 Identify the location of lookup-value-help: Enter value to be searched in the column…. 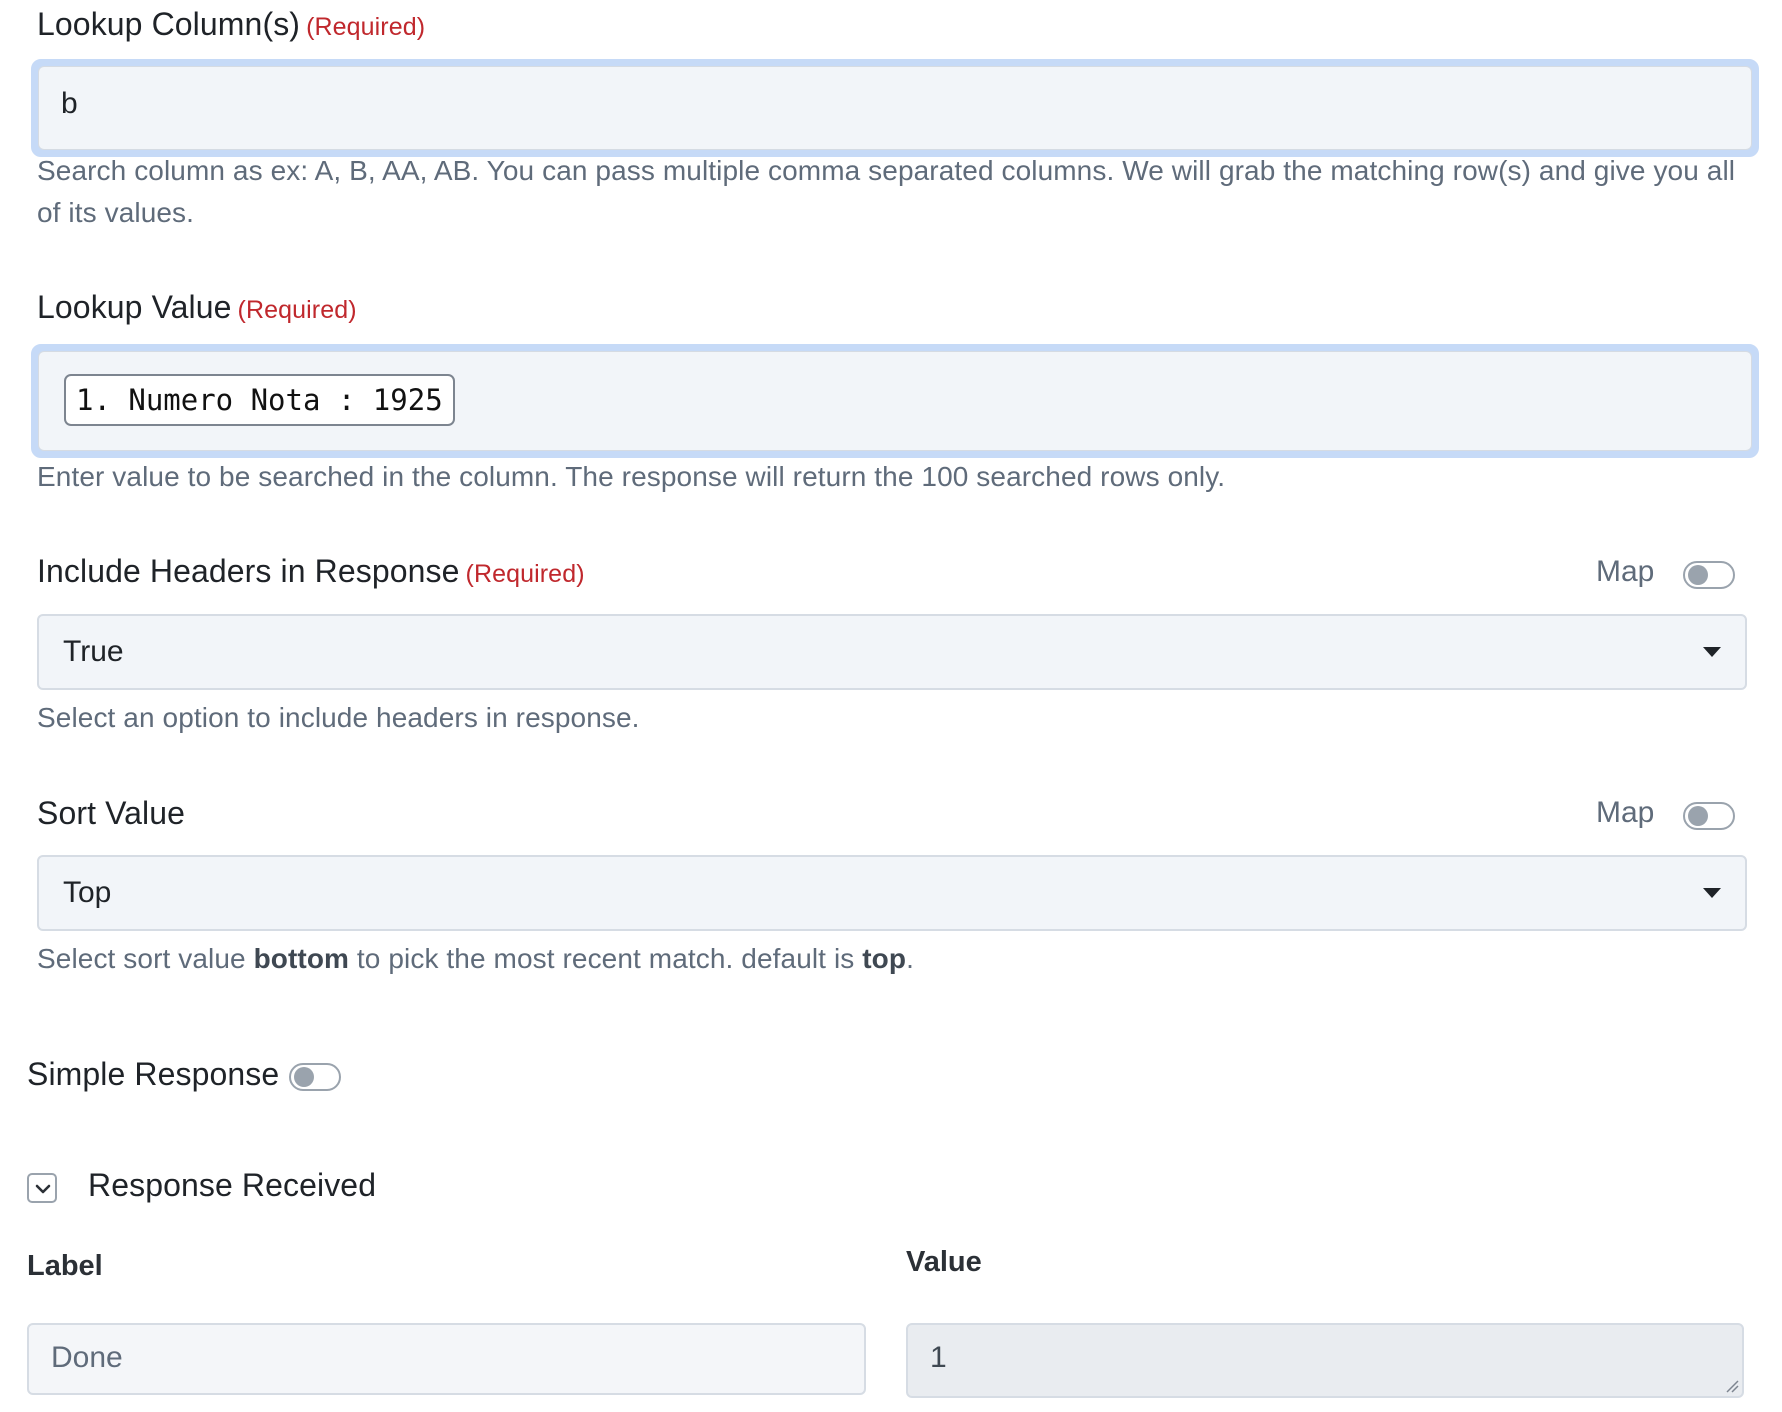
(631, 476).